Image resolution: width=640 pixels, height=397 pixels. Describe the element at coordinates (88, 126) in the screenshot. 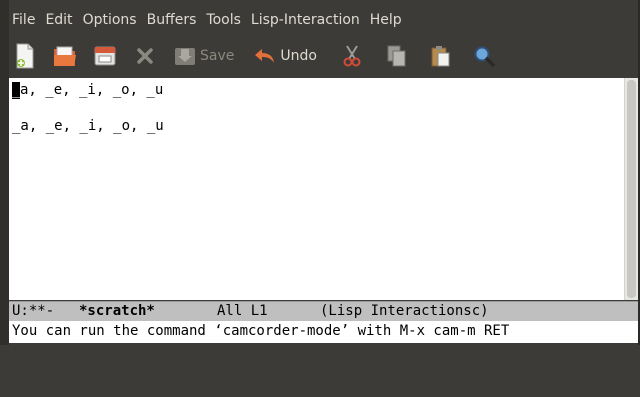

I see `buffer-line-2: _a, _e, _i, _o, _u` at that location.